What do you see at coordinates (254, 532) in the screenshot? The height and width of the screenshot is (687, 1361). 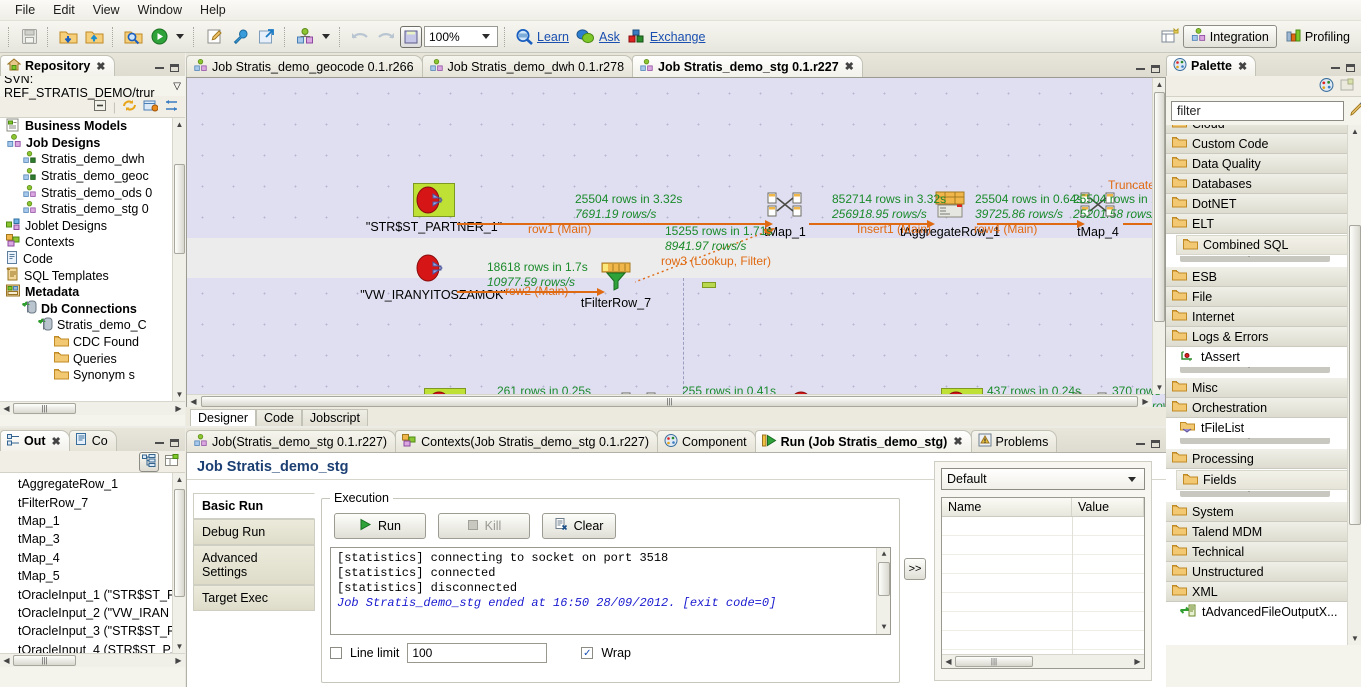 I see `run-side-tab: Debug Run` at bounding box center [254, 532].